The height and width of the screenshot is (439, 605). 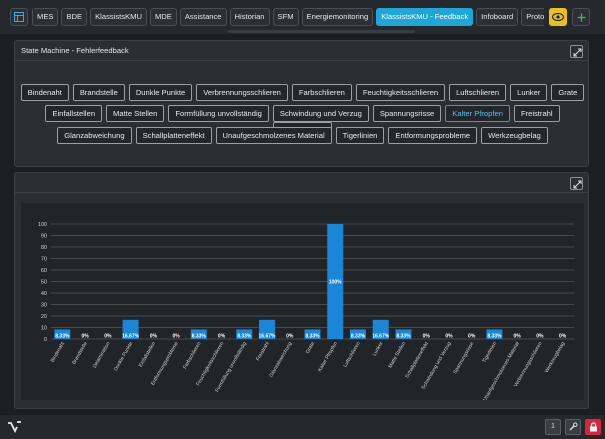 I want to click on panel-title: State Machine - Fehlerfeedback, so click(x=75, y=50).